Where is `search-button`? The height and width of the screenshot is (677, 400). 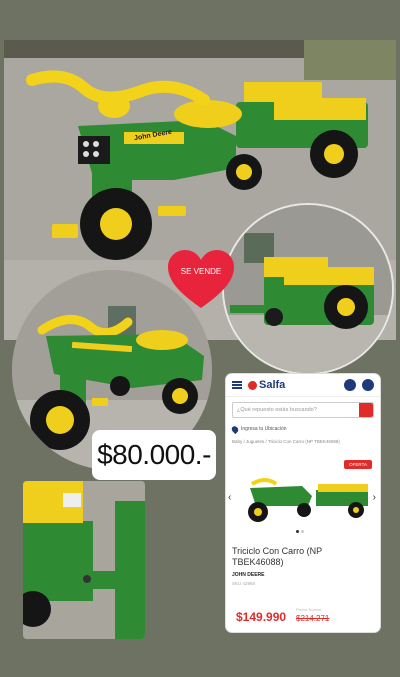 search-button is located at coordinates (366, 410).